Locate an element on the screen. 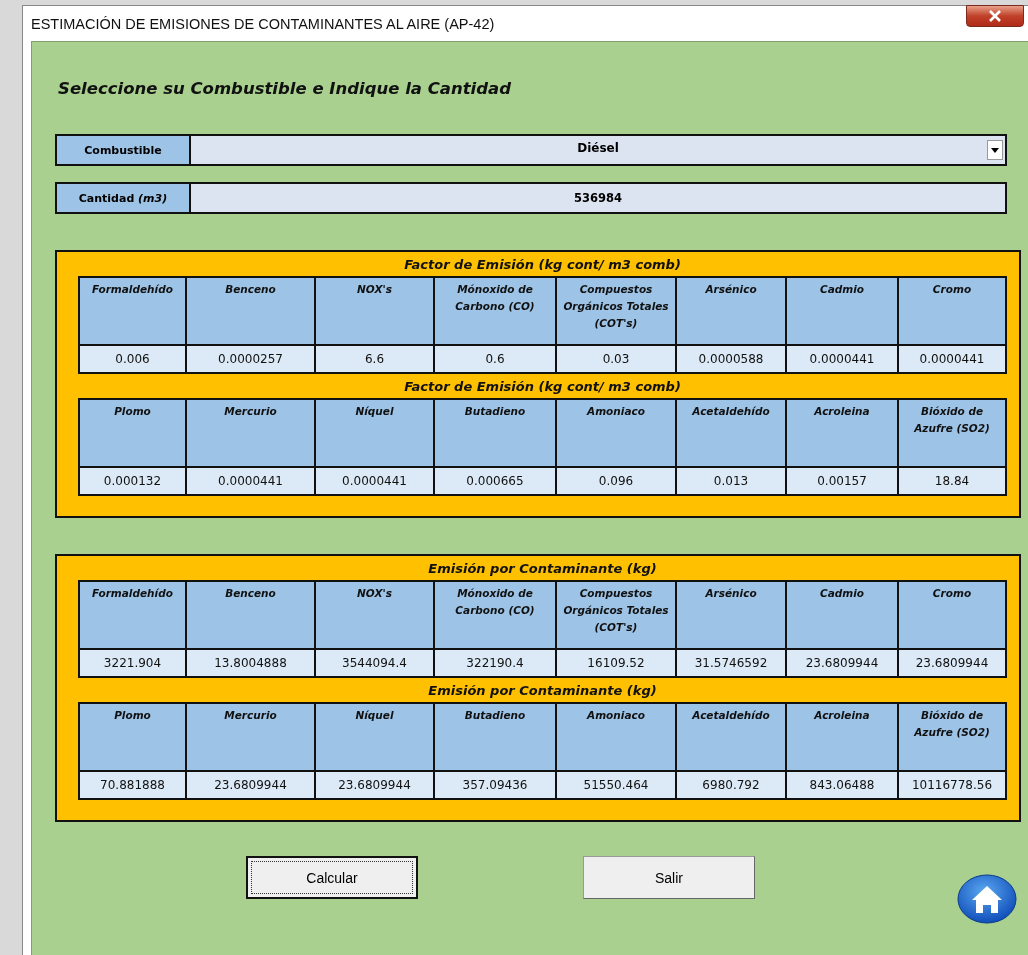  fuel-dropdown: Diésel is located at coordinates (599, 150).